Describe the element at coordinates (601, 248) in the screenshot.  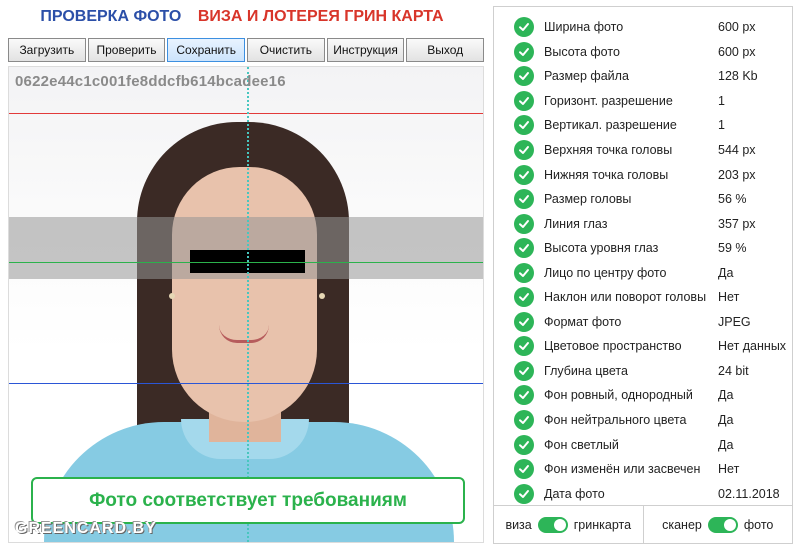
I see `param-label: Высота уровня глаз` at that location.